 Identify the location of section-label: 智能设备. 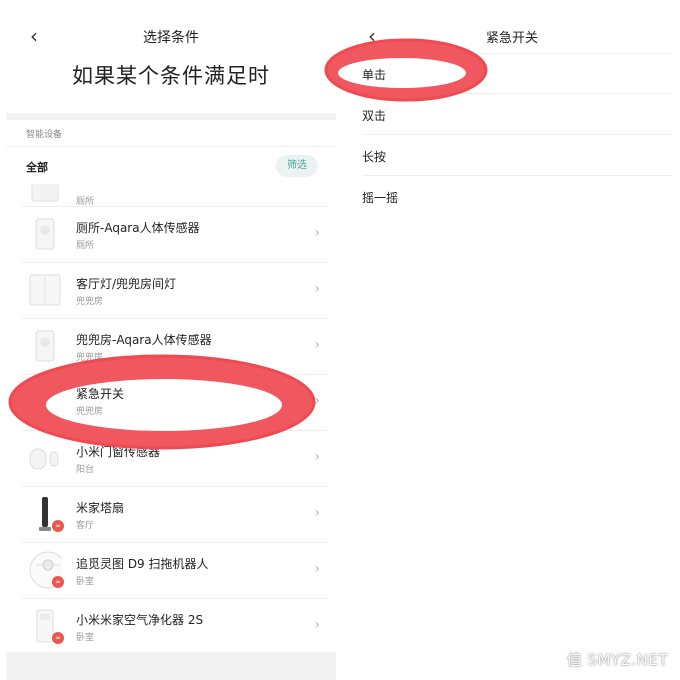
(44, 135).